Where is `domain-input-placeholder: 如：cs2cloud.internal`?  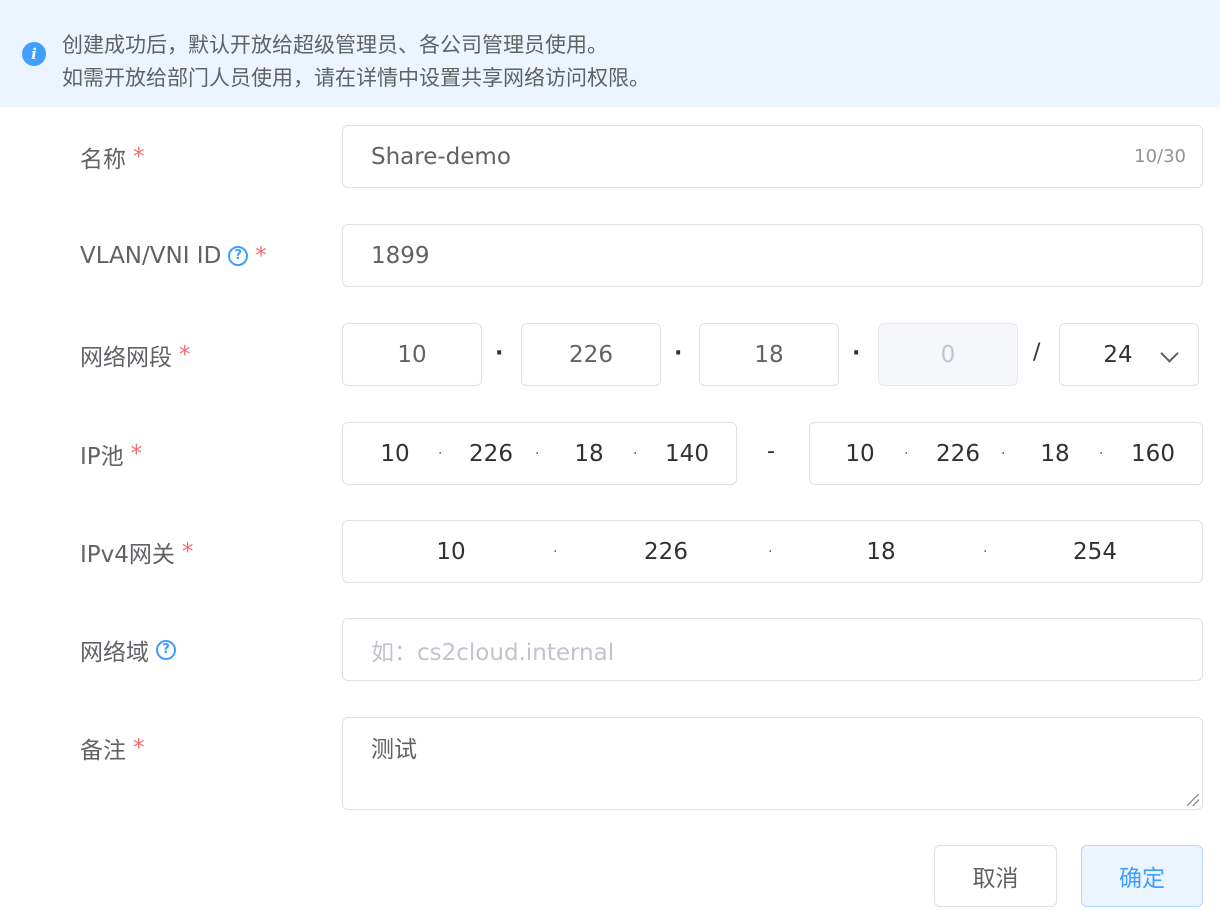
domain-input-placeholder: 如：cs2cloud.internal is located at coordinates (493, 652).